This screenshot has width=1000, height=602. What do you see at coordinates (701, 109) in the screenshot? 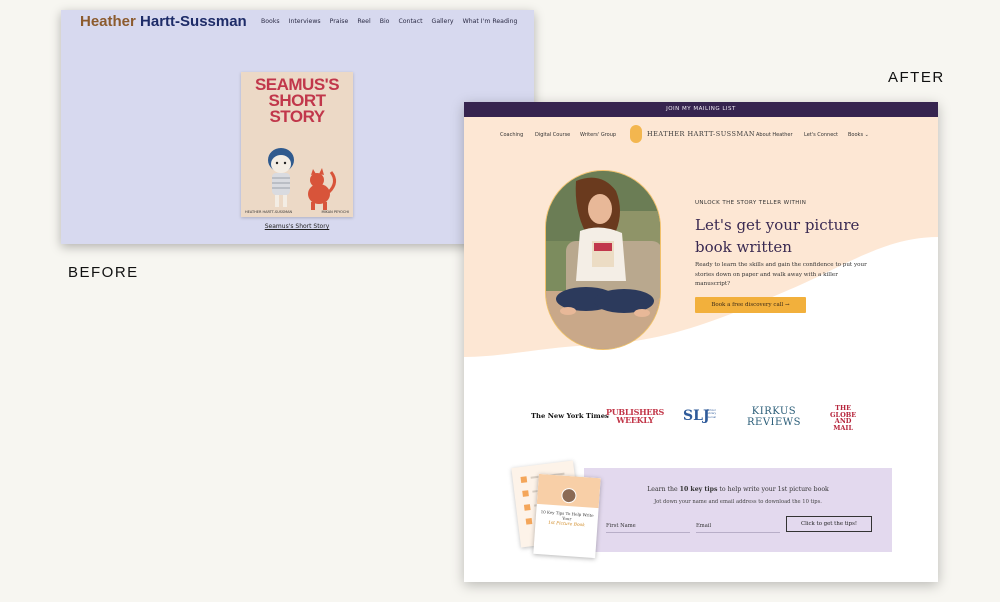
I see `mailing-list-bar: JOIN MY MAILING LIST` at bounding box center [701, 109].